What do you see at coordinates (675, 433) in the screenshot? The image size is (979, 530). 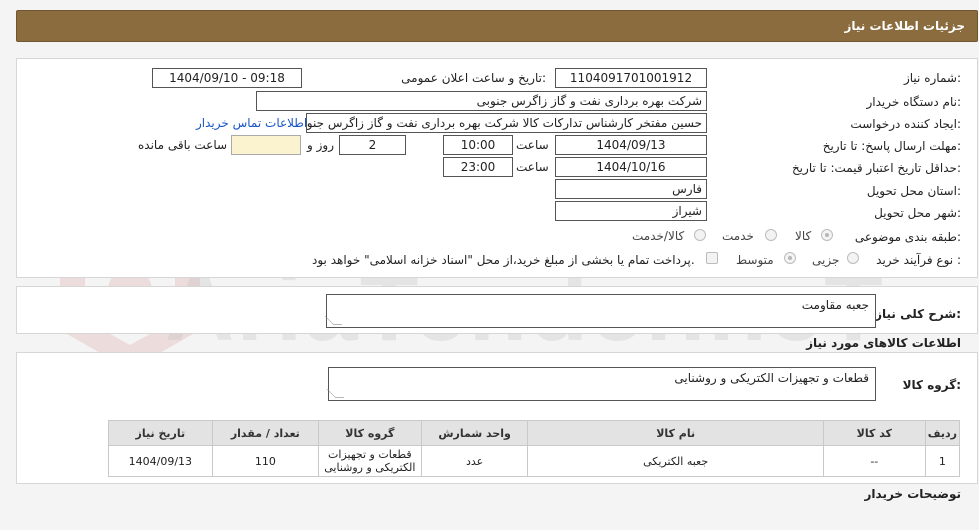 I see `col-name-header: نام کالا` at bounding box center [675, 433].